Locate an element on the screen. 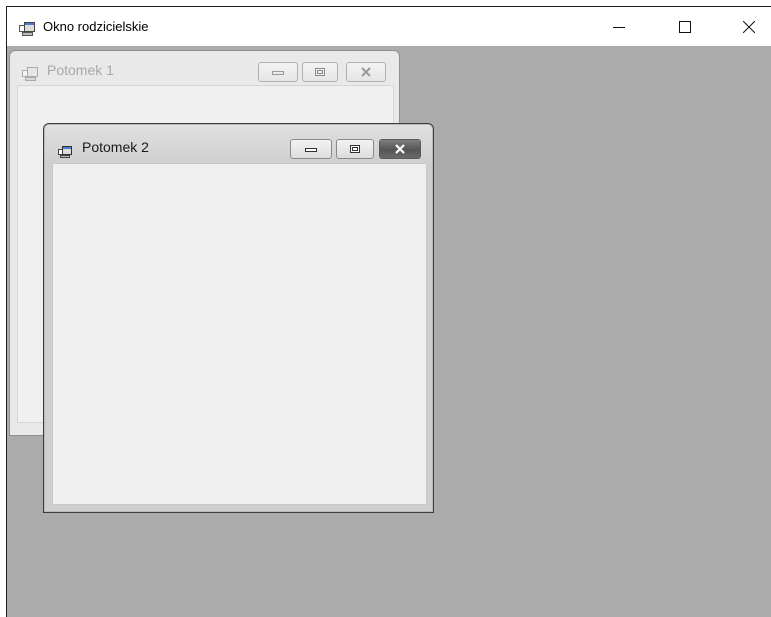 The height and width of the screenshot is (617, 771). close-button is located at coordinates (748, 26).